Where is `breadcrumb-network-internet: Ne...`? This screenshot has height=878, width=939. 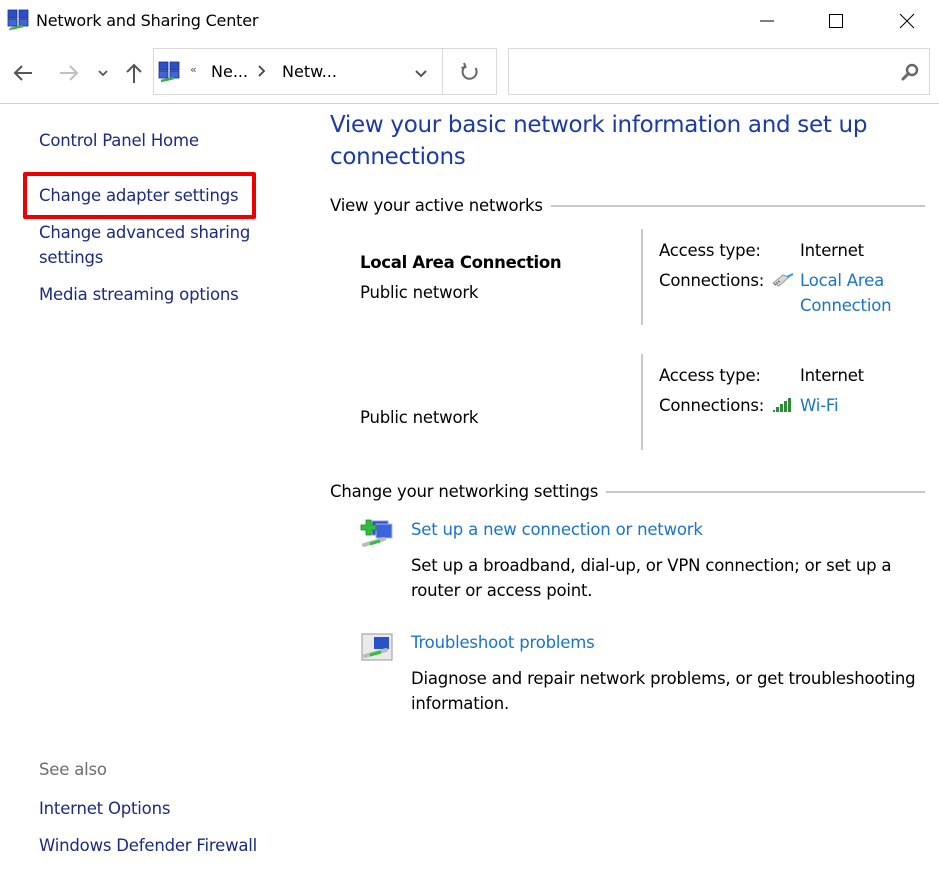 breadcrumb-network-internet: Ne... is located at coordinates (229, 71).